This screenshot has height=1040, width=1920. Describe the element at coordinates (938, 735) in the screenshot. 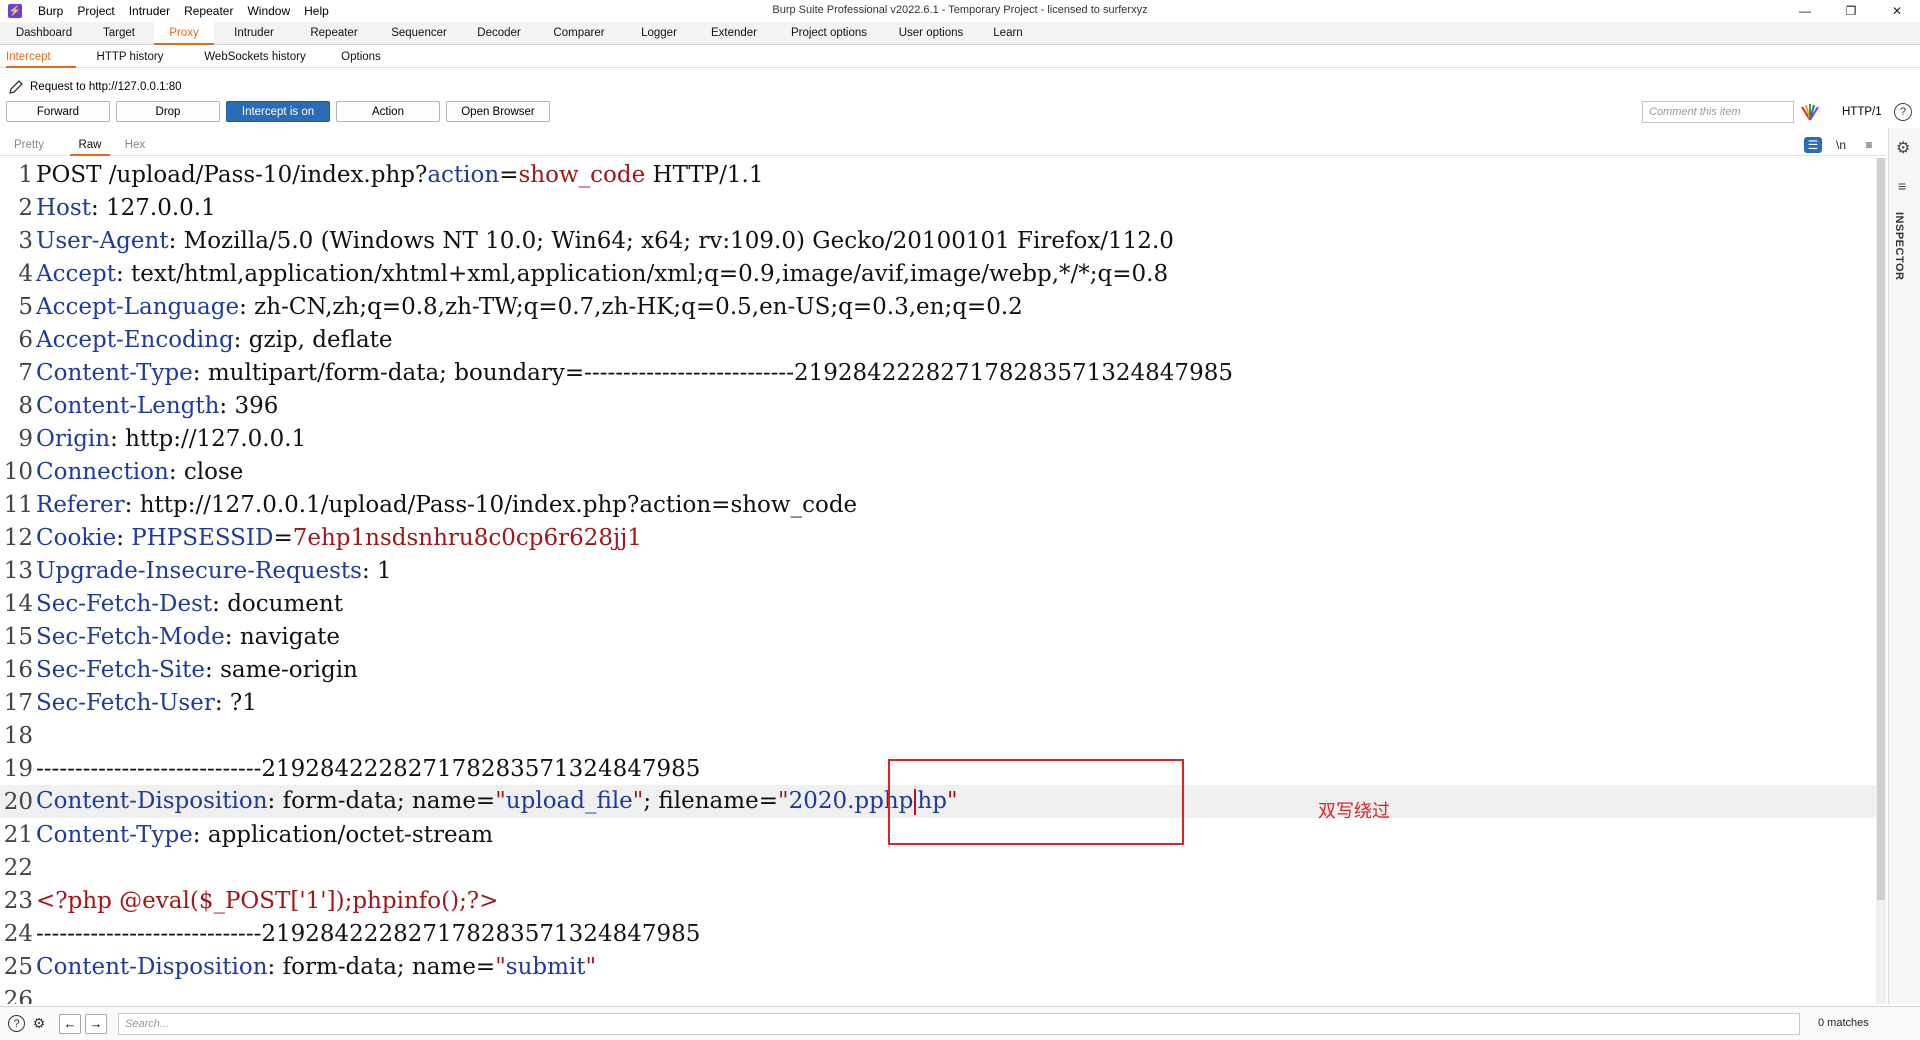

I see `editor-line: 18` at that location.